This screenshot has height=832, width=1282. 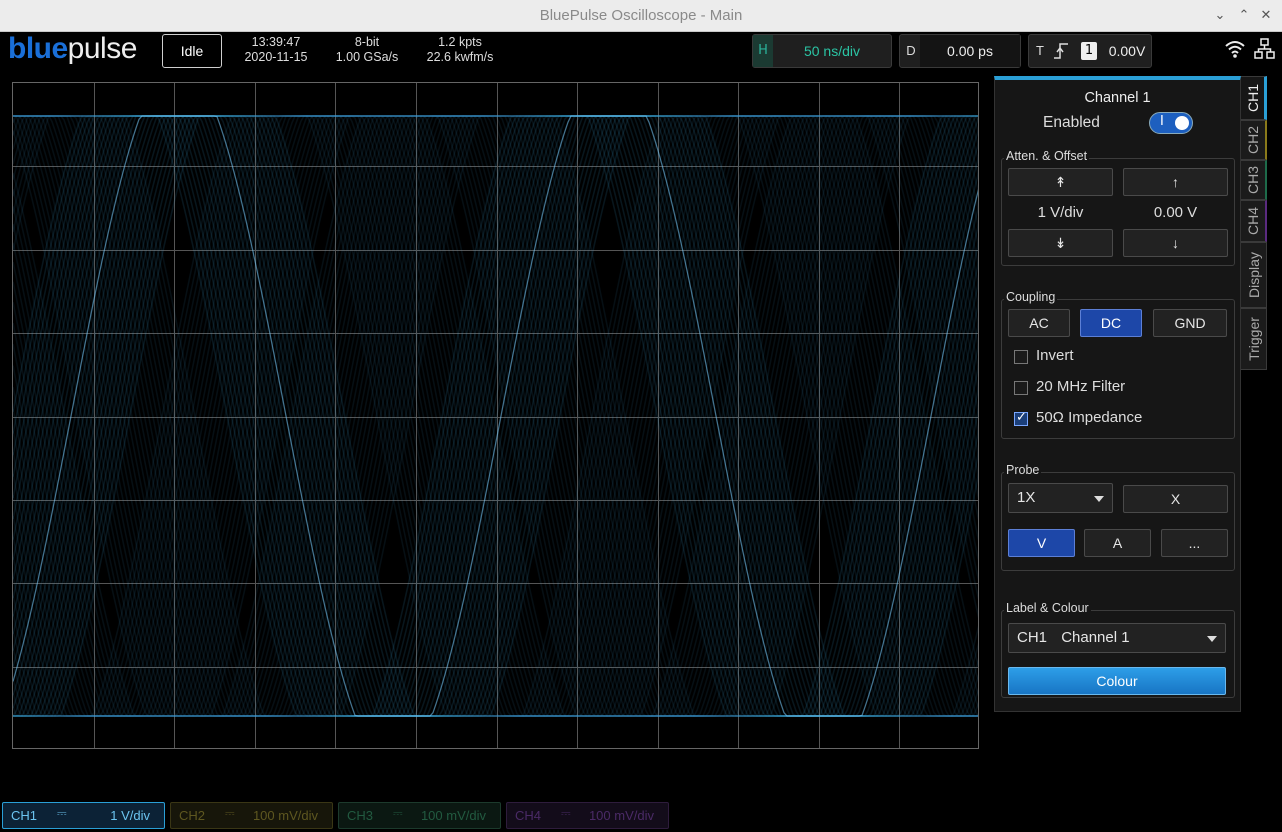 I want to click on horizontal-scale-control: H 50 ns/div, so click(x=822, y=51).